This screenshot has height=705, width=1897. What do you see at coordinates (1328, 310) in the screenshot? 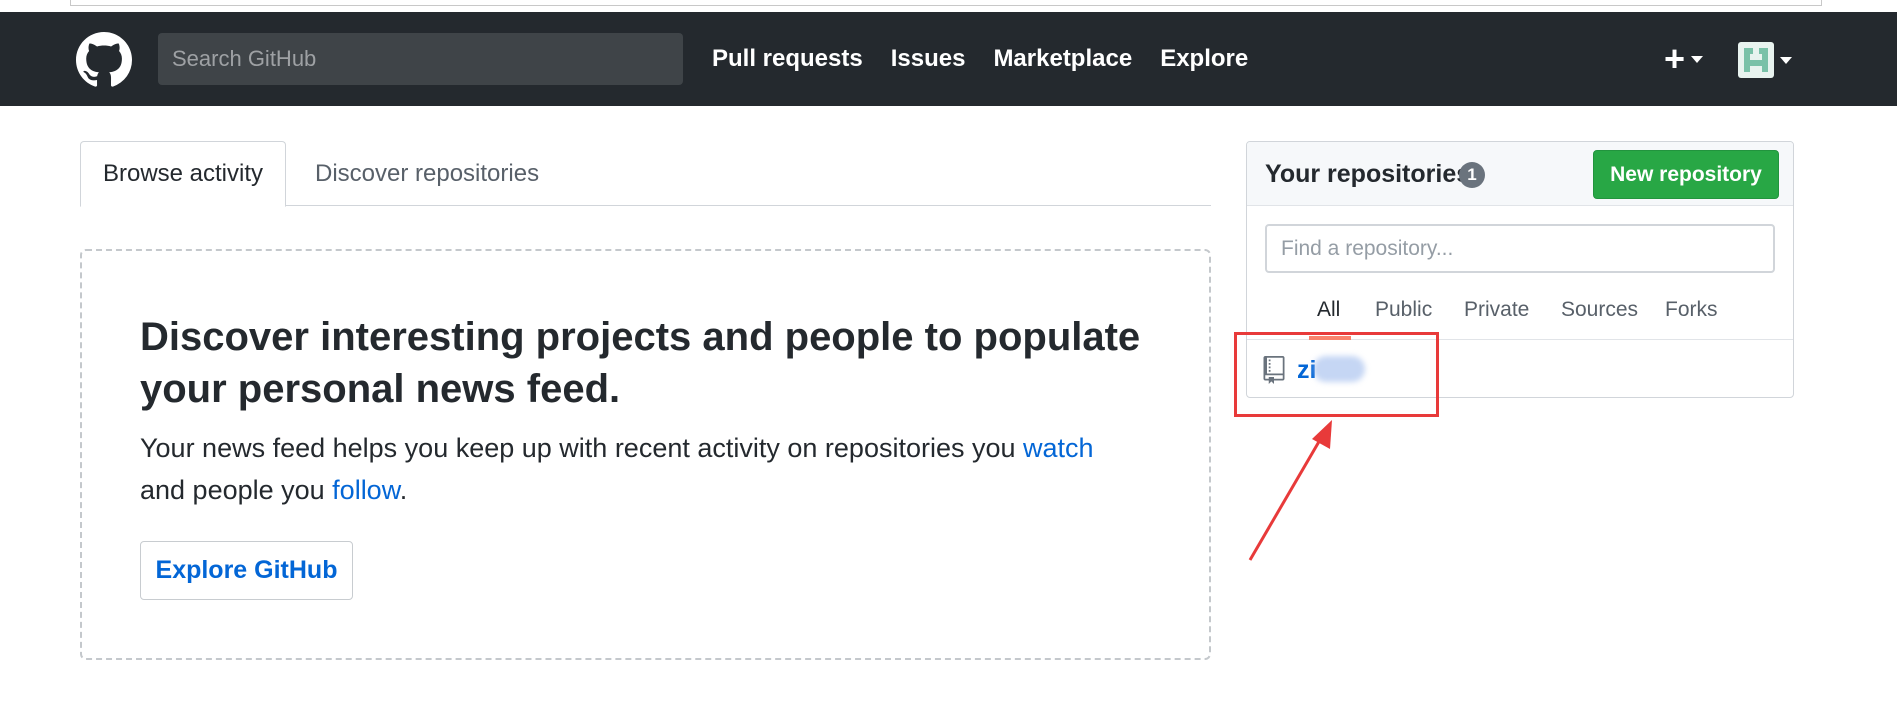
I see `filter-all: All` at bounding box center [1328, 310].